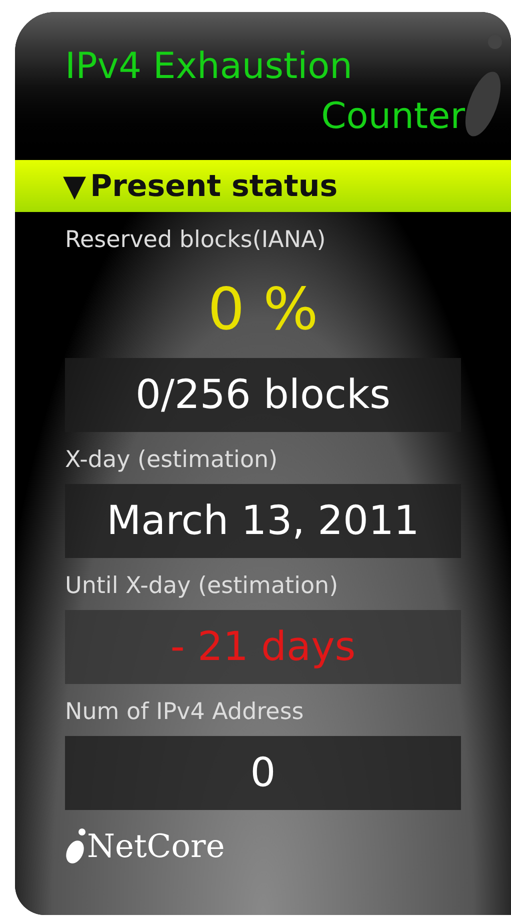 The height and width of the screenshot is (919, 511). What do you see at coordinates (263, 395) in the screenshot?
I see `value-display: 0/256 blocks` at bounding box center [263, 395].